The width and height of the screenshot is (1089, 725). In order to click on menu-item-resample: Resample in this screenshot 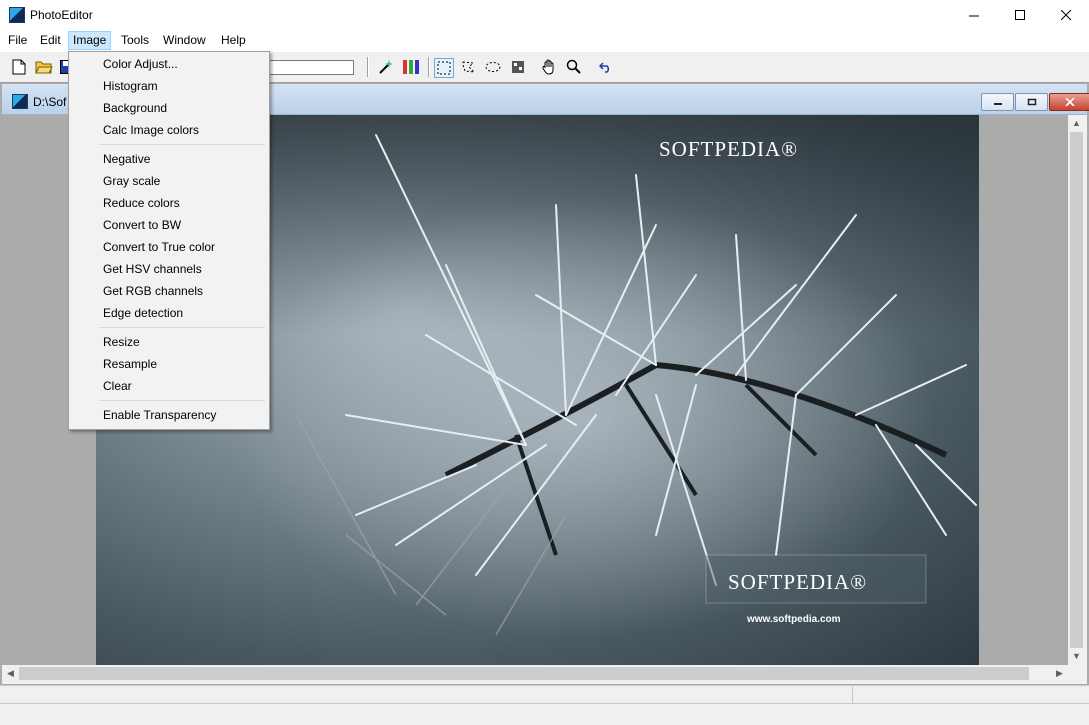, I will do `click(169, 364)`.